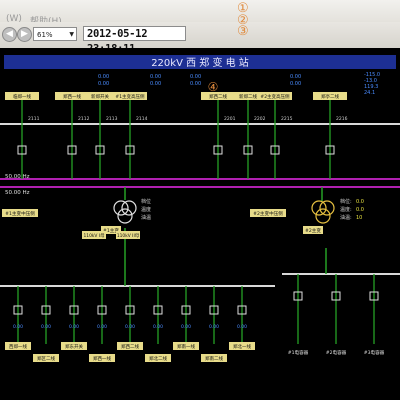 This screenshot has height=400, width=400. Describe the element at coordinates (369, 93) in the screenshot. I see `top-feeder-value: 24.1` at that location.